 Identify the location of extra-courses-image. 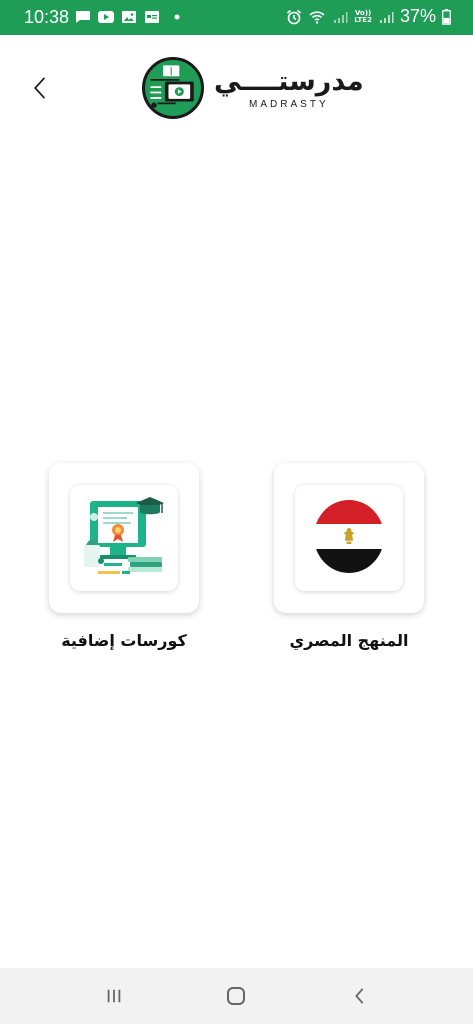
(124, 538).